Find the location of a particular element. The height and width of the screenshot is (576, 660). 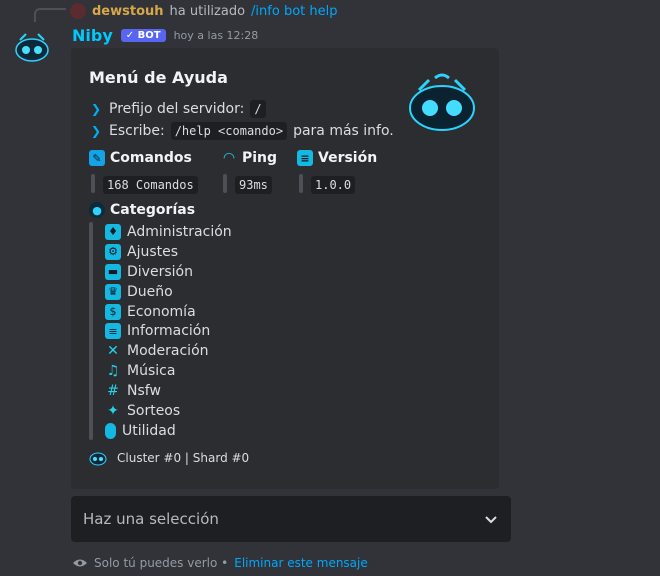

mouse-icon is located at coordinates (110, 430).